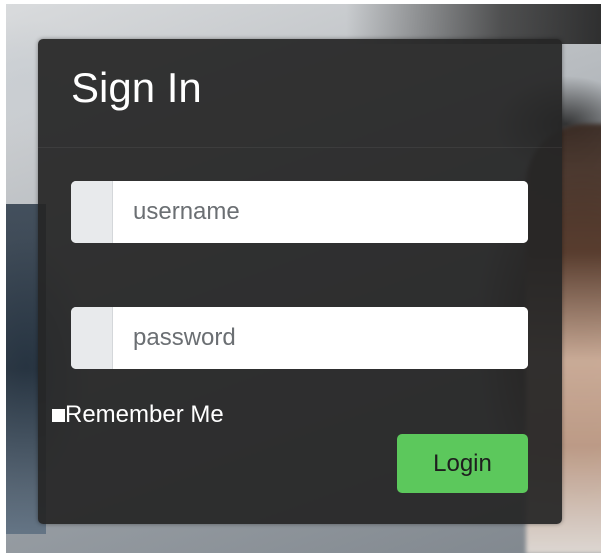 The height and width of the screenshot is (557, 603). I want to click on username-input, so click(320, 212).